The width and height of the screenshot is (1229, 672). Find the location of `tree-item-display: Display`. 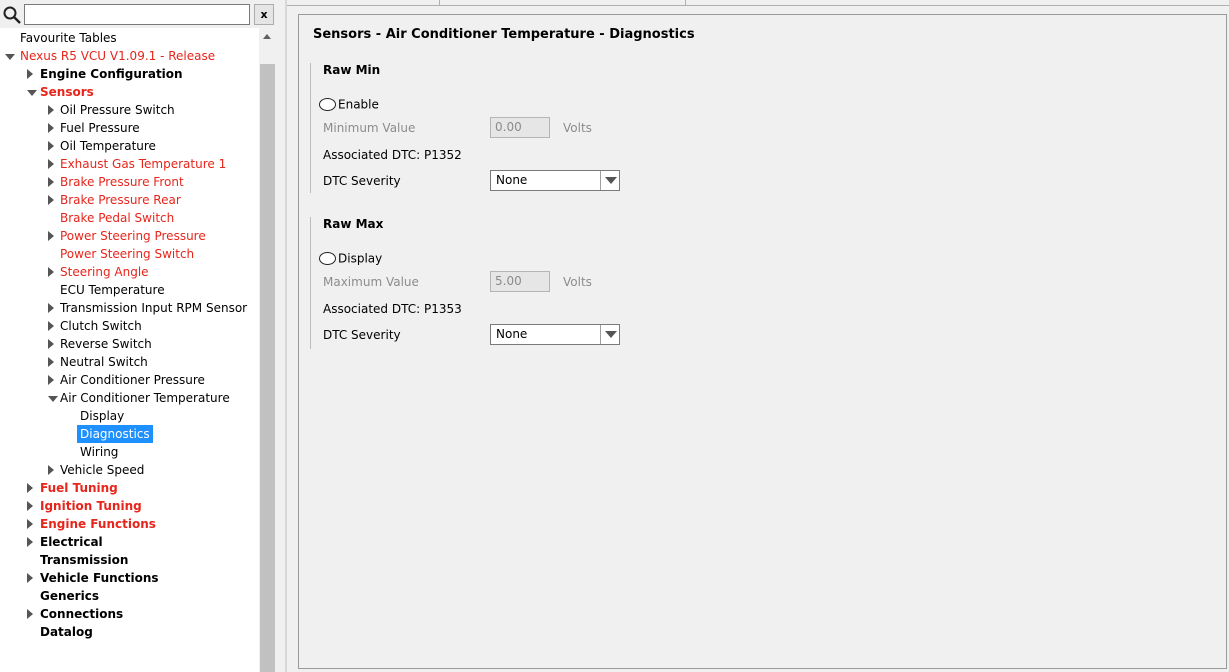

tree-item-display: Display is located at coordinates (129, 416).